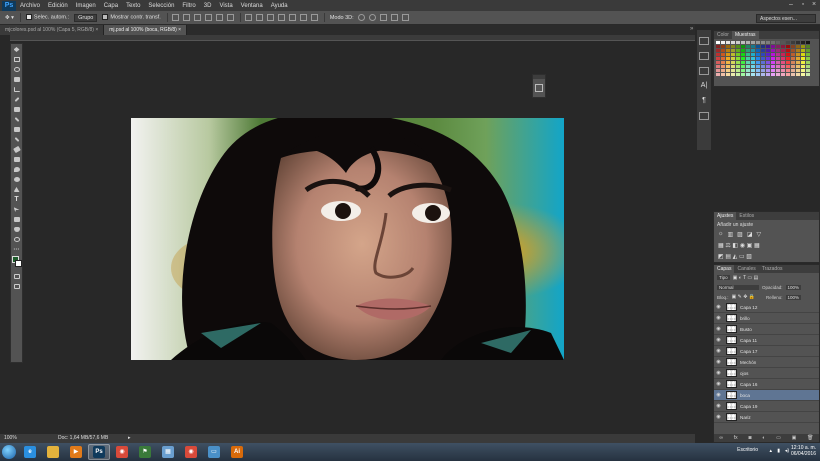  Describe the element at coordinates (16, 199) in the screenshot. I see `type-tool-icon: T` at that location.